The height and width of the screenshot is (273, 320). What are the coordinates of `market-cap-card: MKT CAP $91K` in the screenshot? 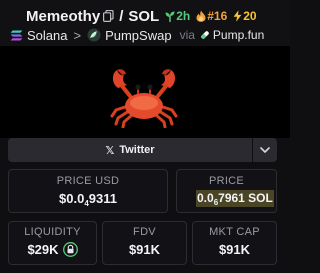 It's located at (234, 243).